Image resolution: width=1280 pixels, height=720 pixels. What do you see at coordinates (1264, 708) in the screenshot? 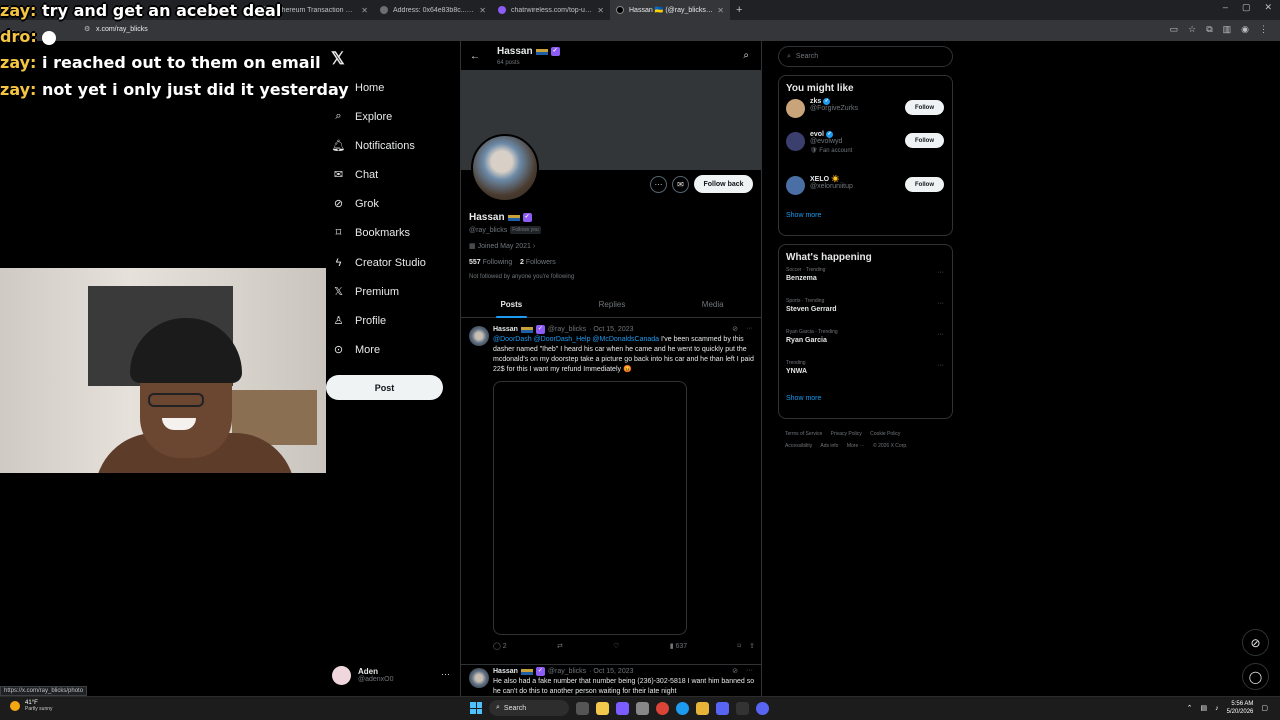
I see `notification-icon: ▢` at bounding box center [1264, 708].